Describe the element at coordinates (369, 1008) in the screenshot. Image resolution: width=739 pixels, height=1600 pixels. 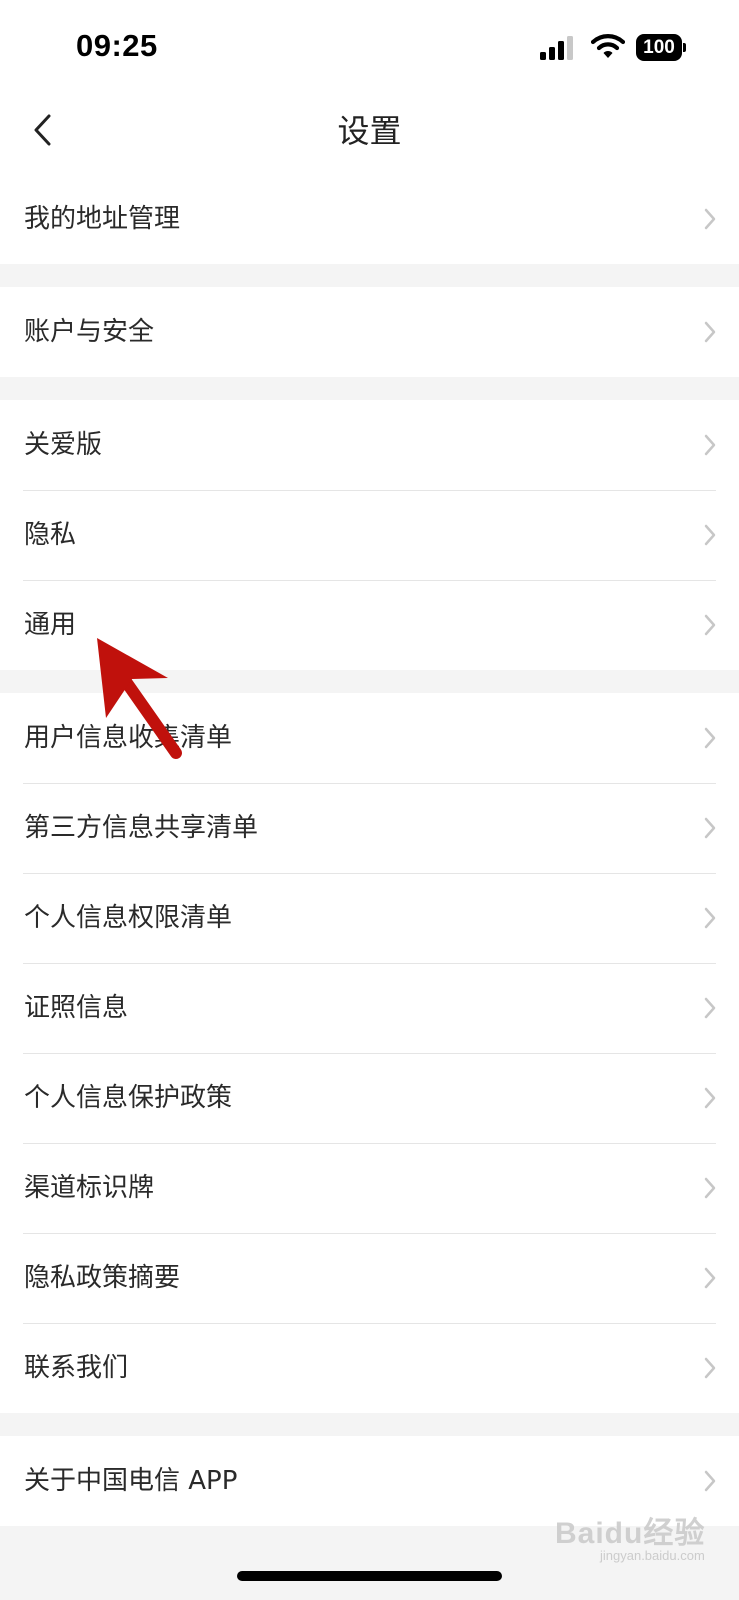
I see `settings-row: 证照信息` at that location.